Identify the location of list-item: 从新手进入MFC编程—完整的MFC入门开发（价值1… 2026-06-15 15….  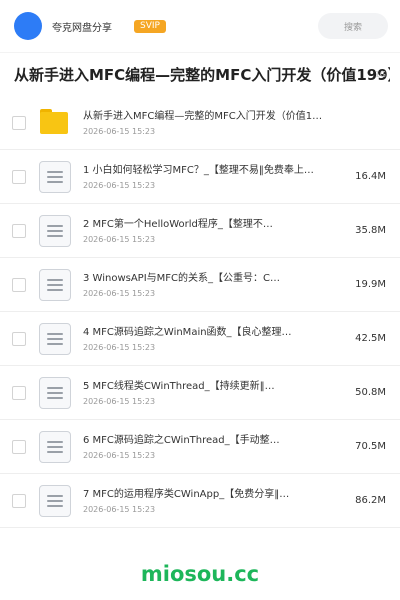
(200, 123).